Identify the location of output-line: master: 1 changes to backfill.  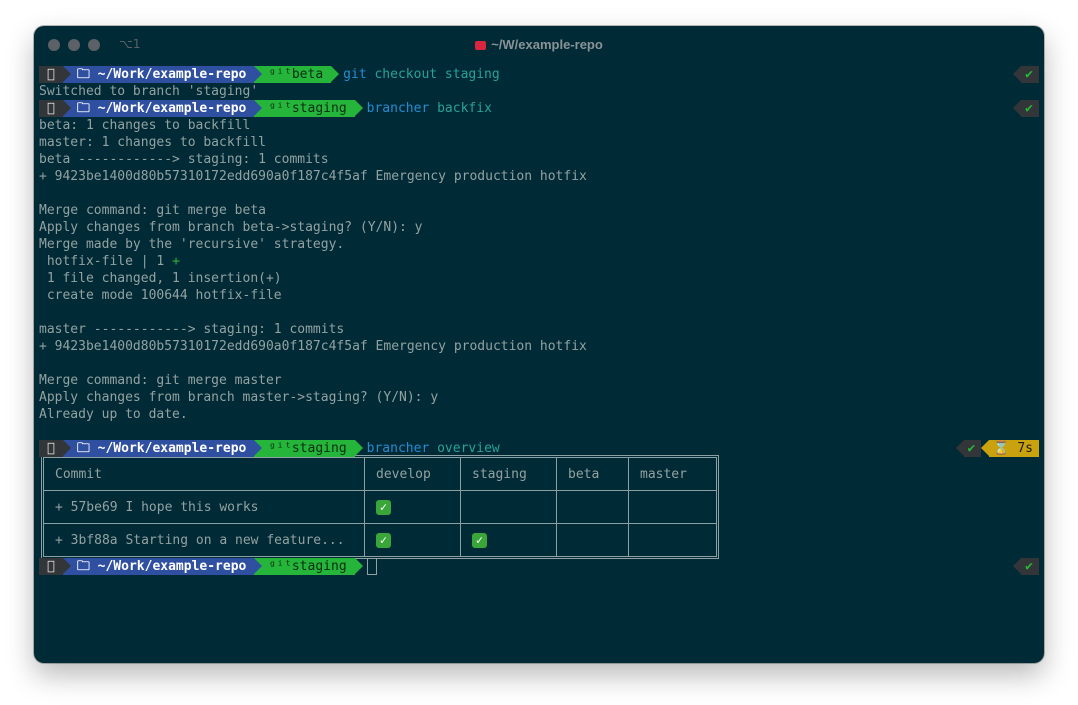
(152, 142).